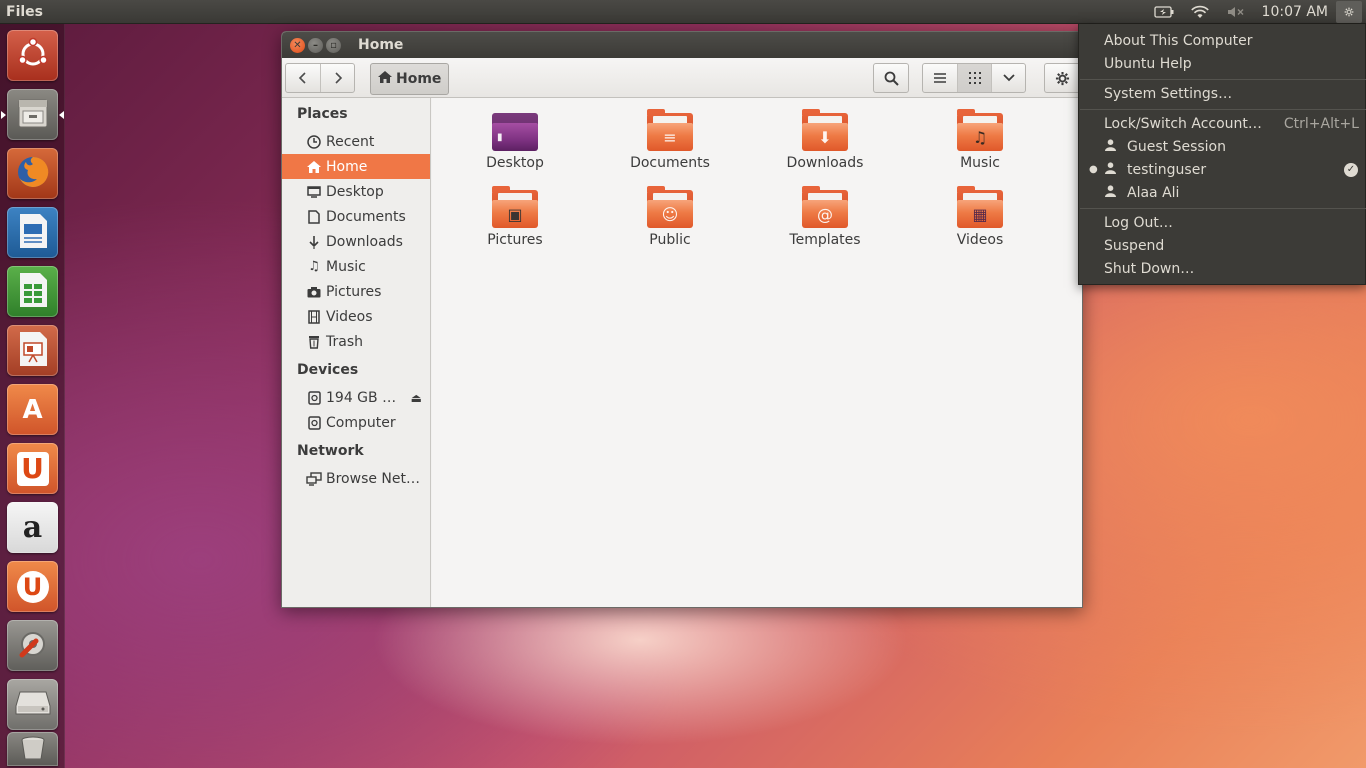 The width and height of the screenshot is (1366, 768). I want to click on back-button, so click(303, 78).